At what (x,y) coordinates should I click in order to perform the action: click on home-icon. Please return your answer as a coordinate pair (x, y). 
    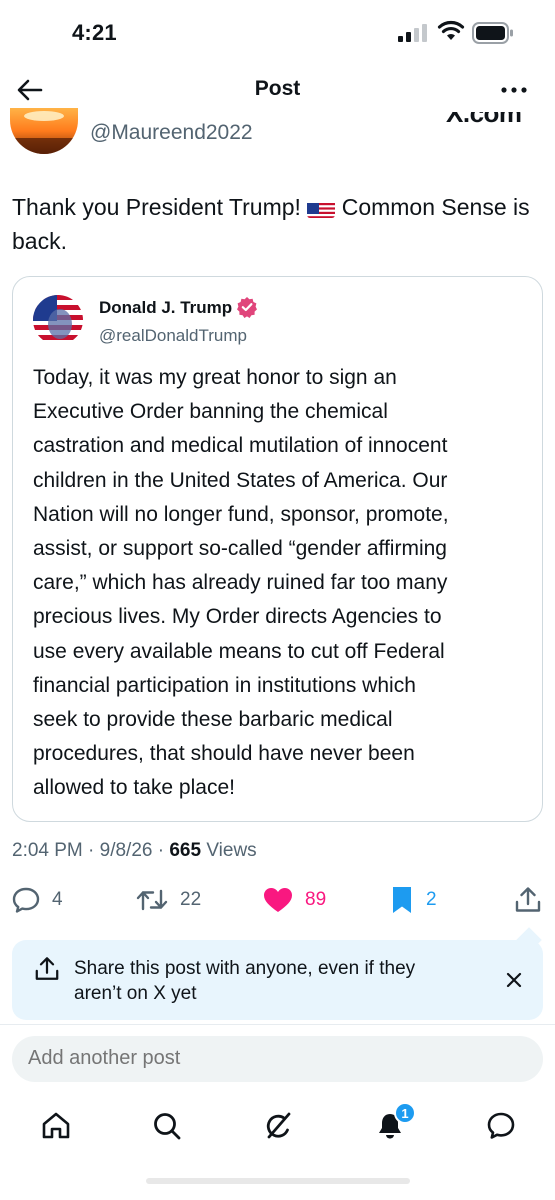
    Looking at the image, I should click on (56, 1125).